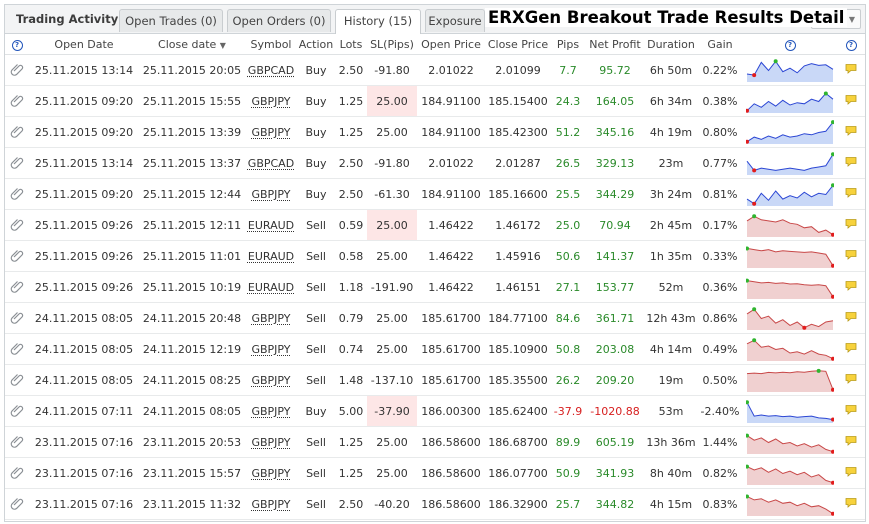 This screenshot has height=524, width=869. Describe the element at coordinates (279, 20) in the screenshot. I see `tab-open-orders: Open Orders (0)` at that location.